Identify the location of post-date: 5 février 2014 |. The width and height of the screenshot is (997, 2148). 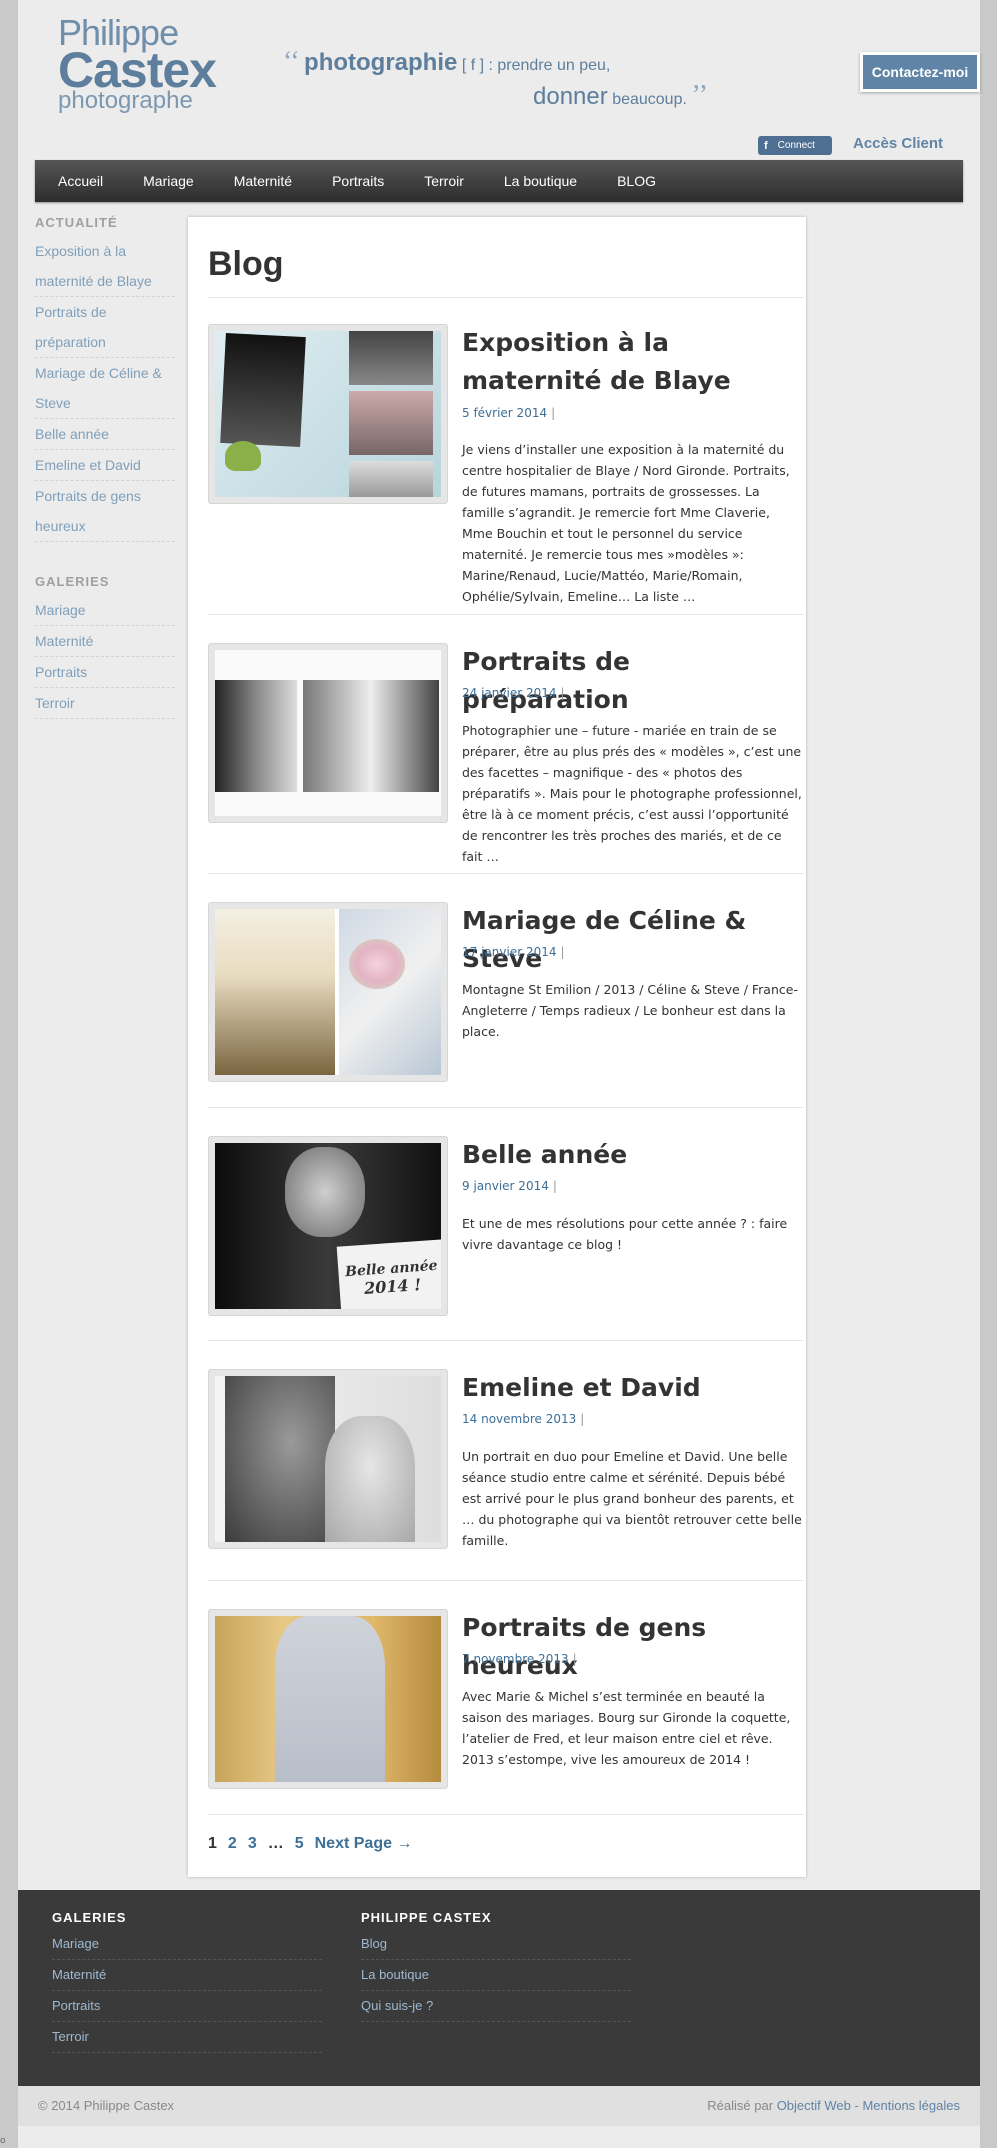
(508, 413).